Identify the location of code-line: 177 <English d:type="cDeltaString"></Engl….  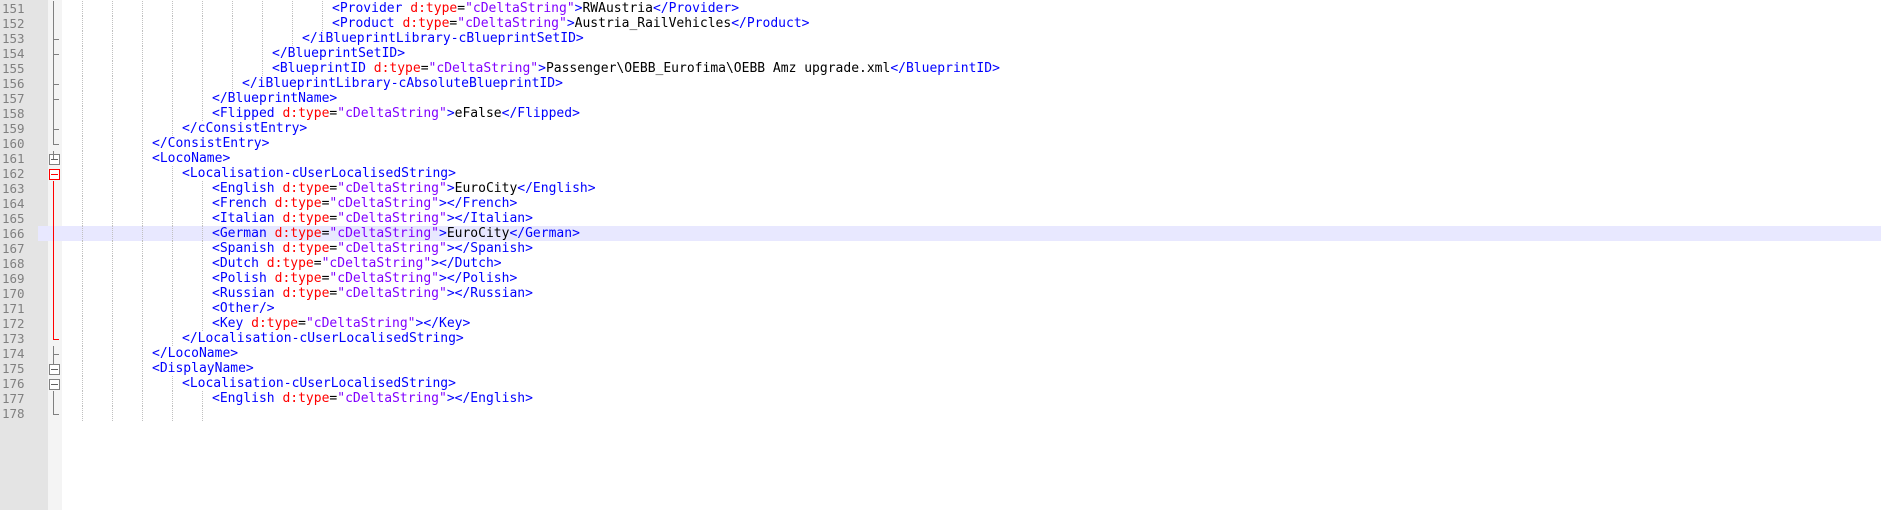
(940, 398).